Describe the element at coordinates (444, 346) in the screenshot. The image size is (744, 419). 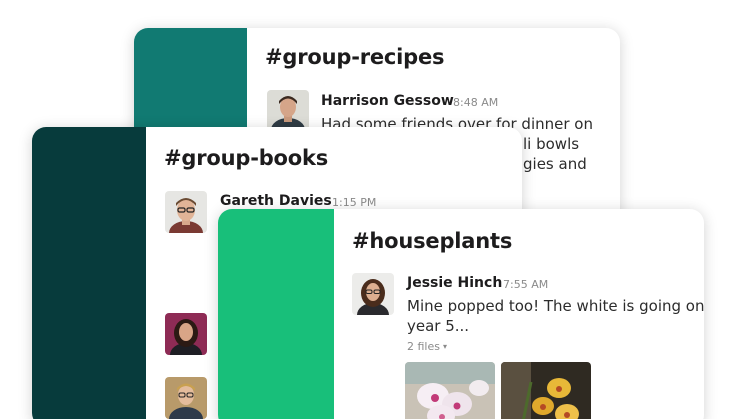
I see `chevron-down-icon: ▾` at that location.